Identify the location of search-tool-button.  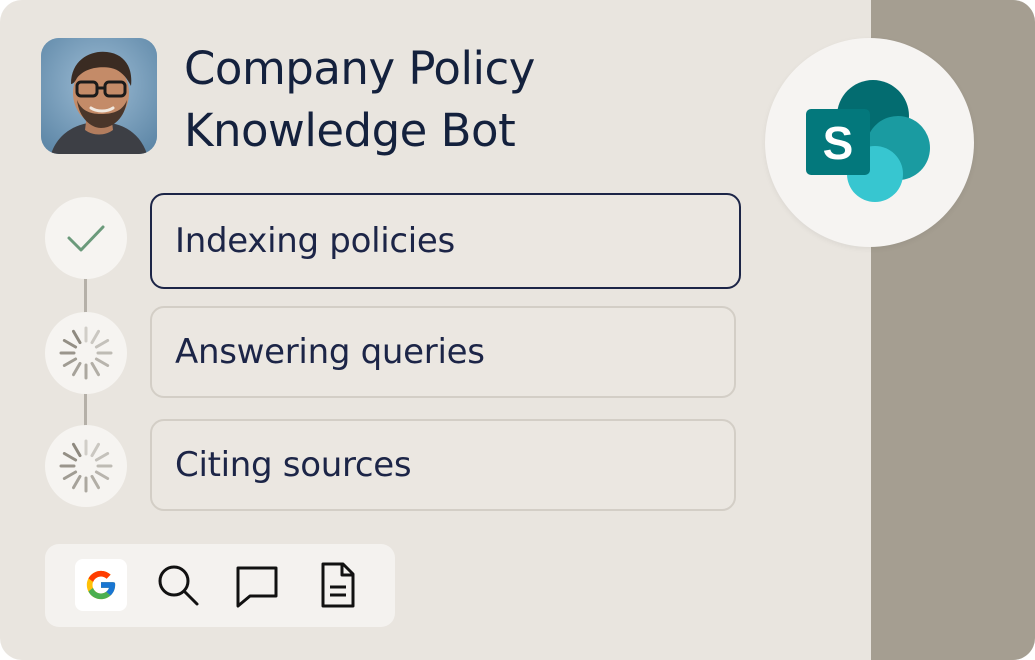
(178, 585).